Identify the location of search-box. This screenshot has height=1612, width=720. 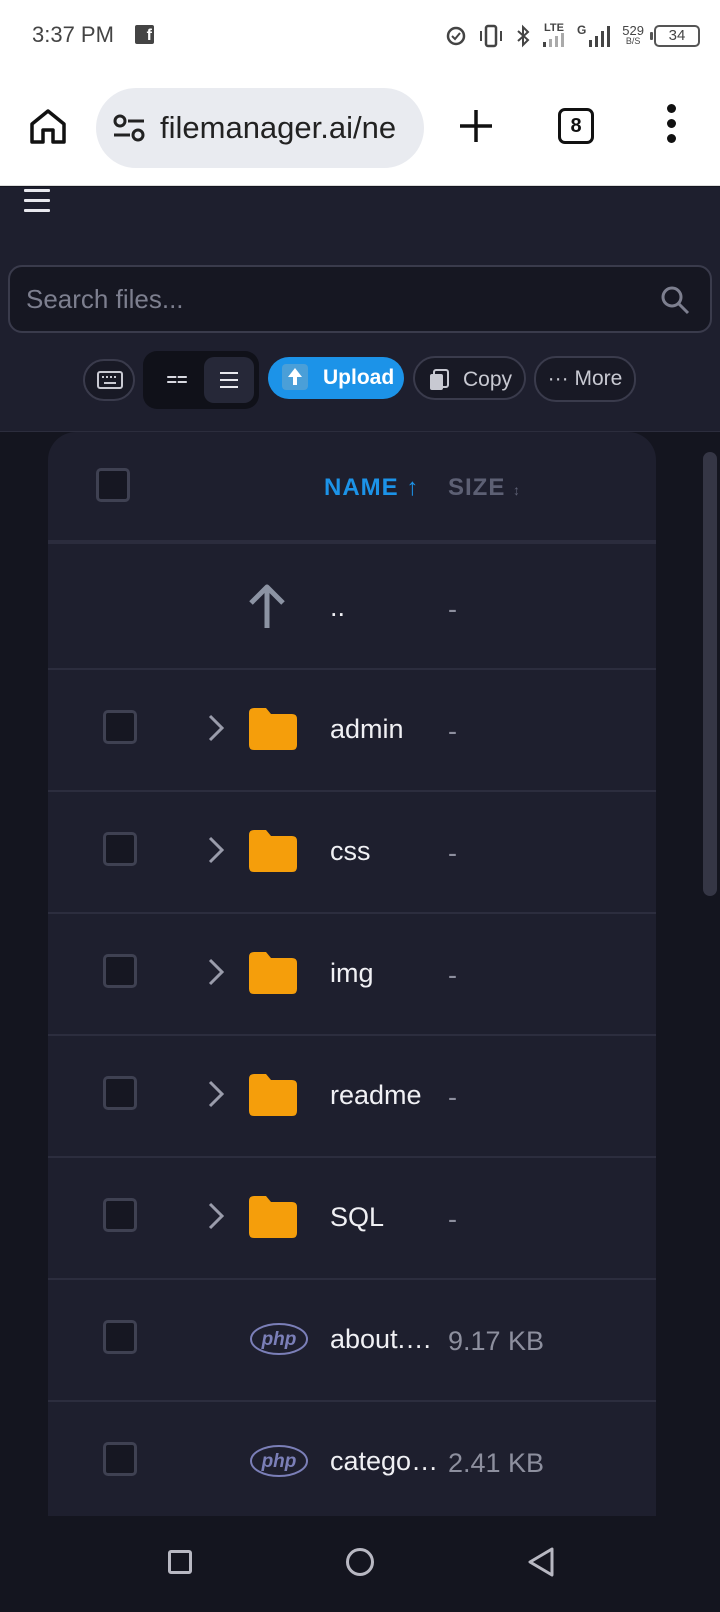
(360, 299).